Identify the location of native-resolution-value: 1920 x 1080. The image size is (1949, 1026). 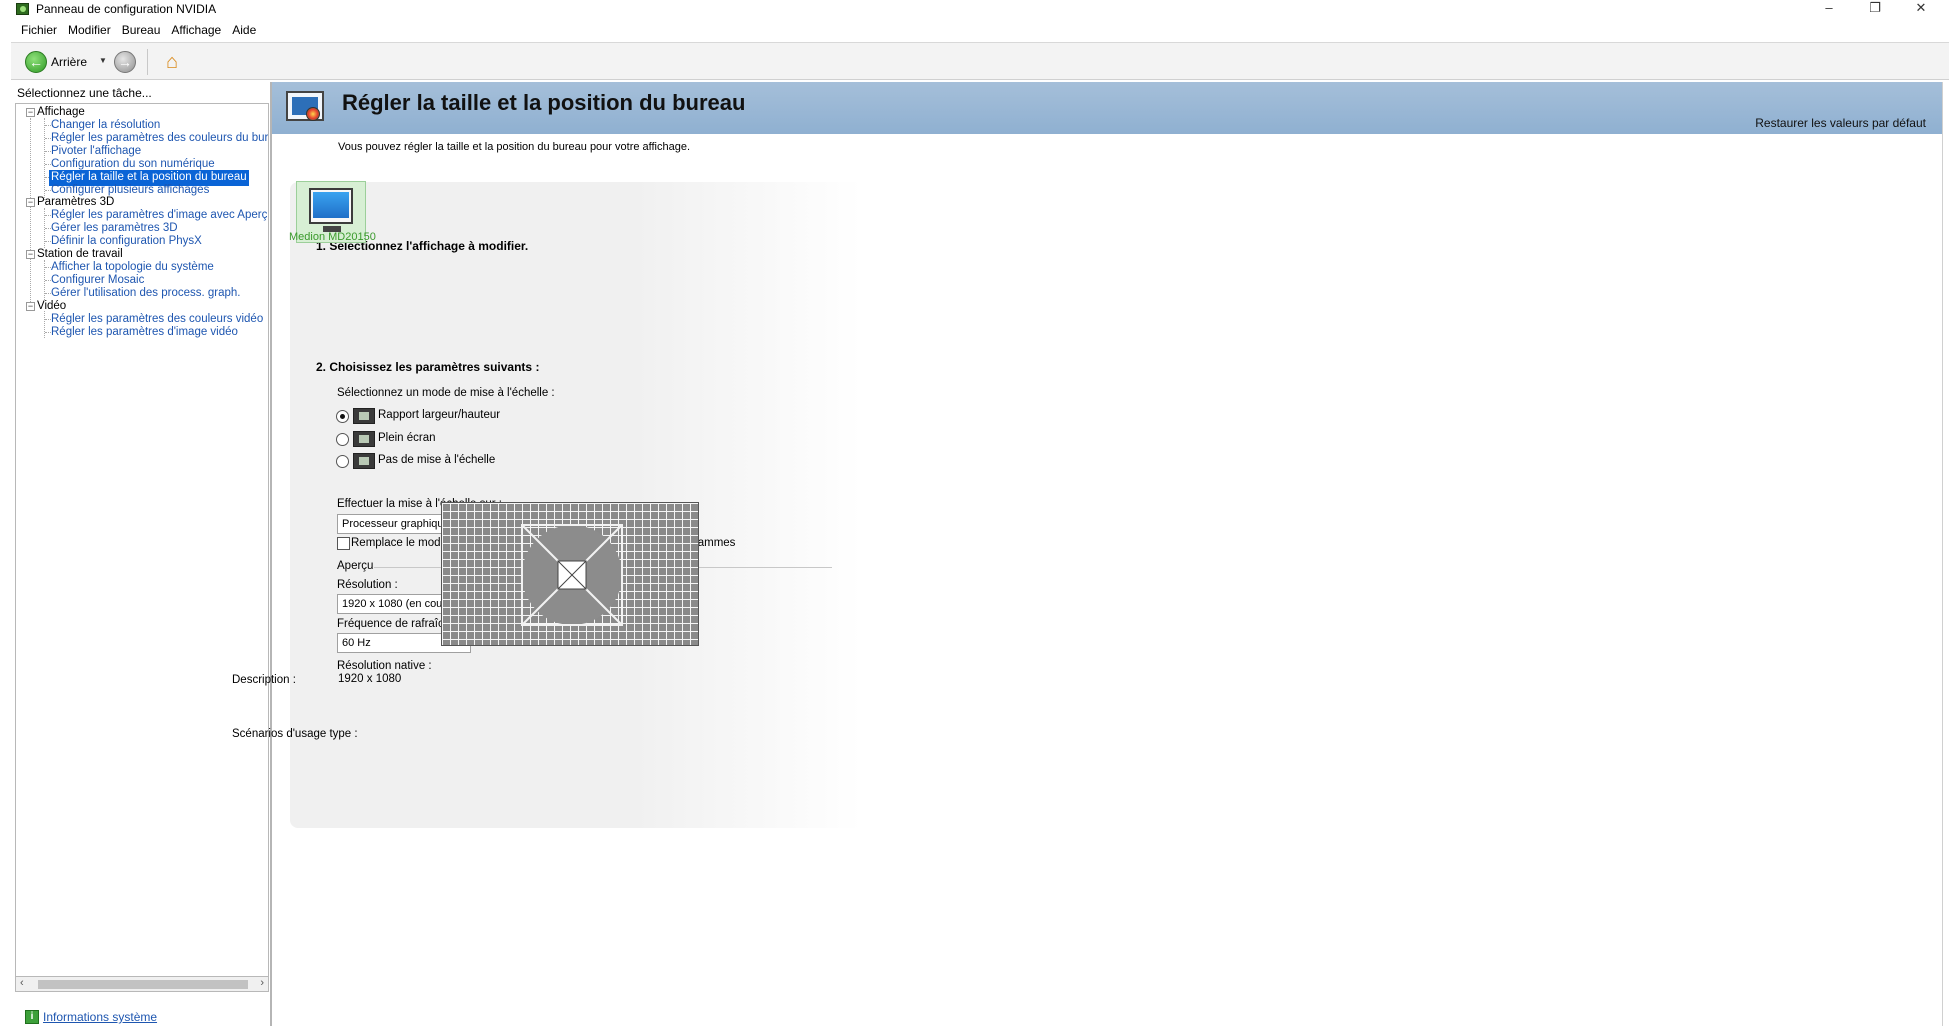
(370, 679).